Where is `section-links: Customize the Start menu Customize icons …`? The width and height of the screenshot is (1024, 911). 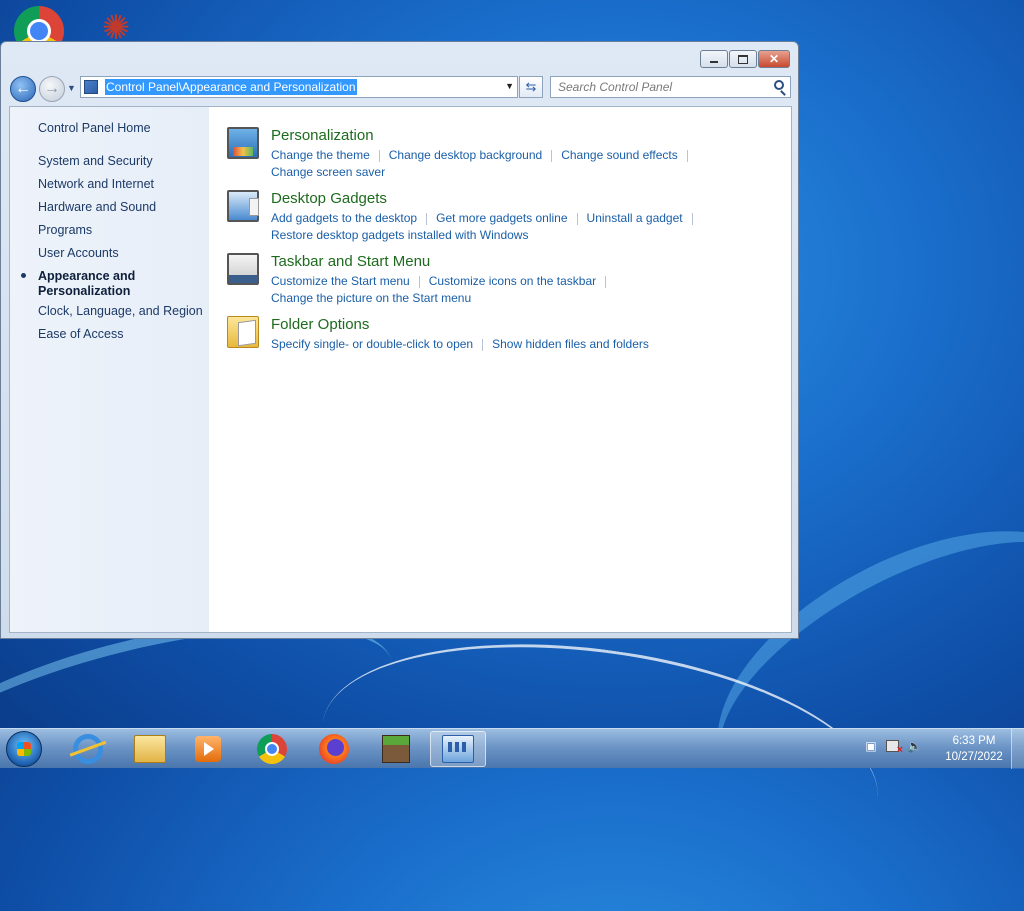 section-links: Customize the Start menu Customize icons … is located at coordinates (506, 290).